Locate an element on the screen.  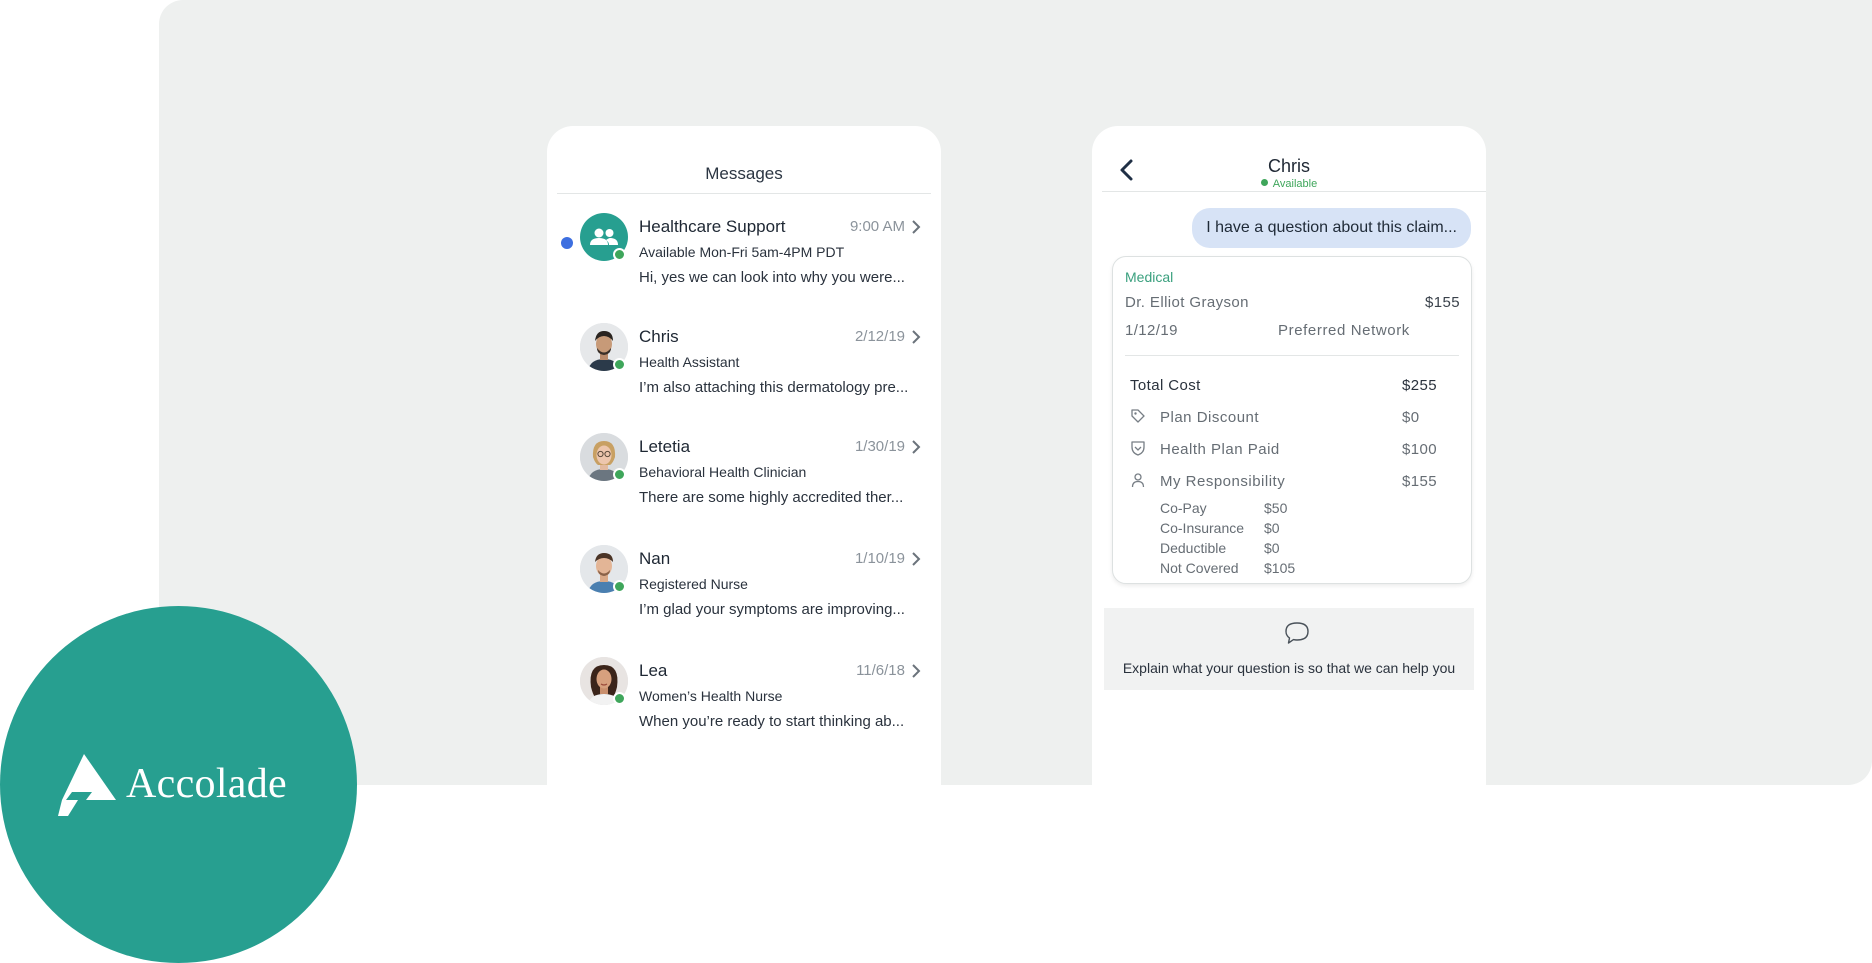
conversation-role: Registered Nurse is located at coordinates (693, 584).